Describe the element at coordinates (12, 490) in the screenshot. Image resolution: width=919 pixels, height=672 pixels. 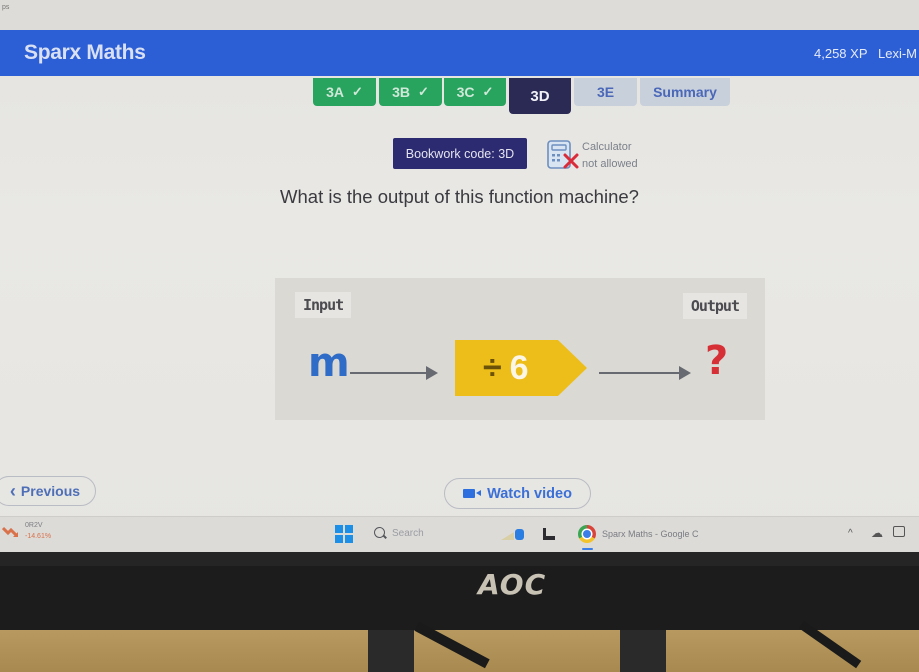
I see `chevron-left-icon: ‹` at that location.